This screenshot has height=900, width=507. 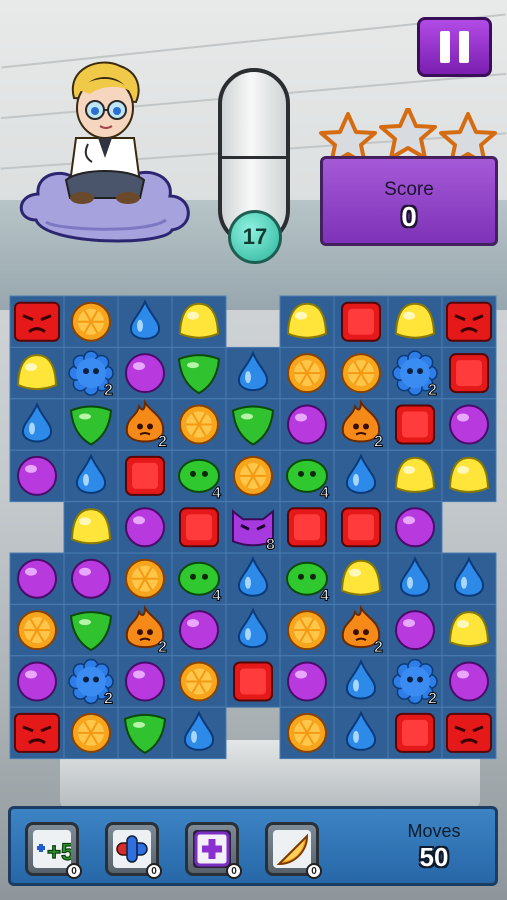 I want to click on booster-plus-five-moves: +5 0, so click(x=53, y=850).